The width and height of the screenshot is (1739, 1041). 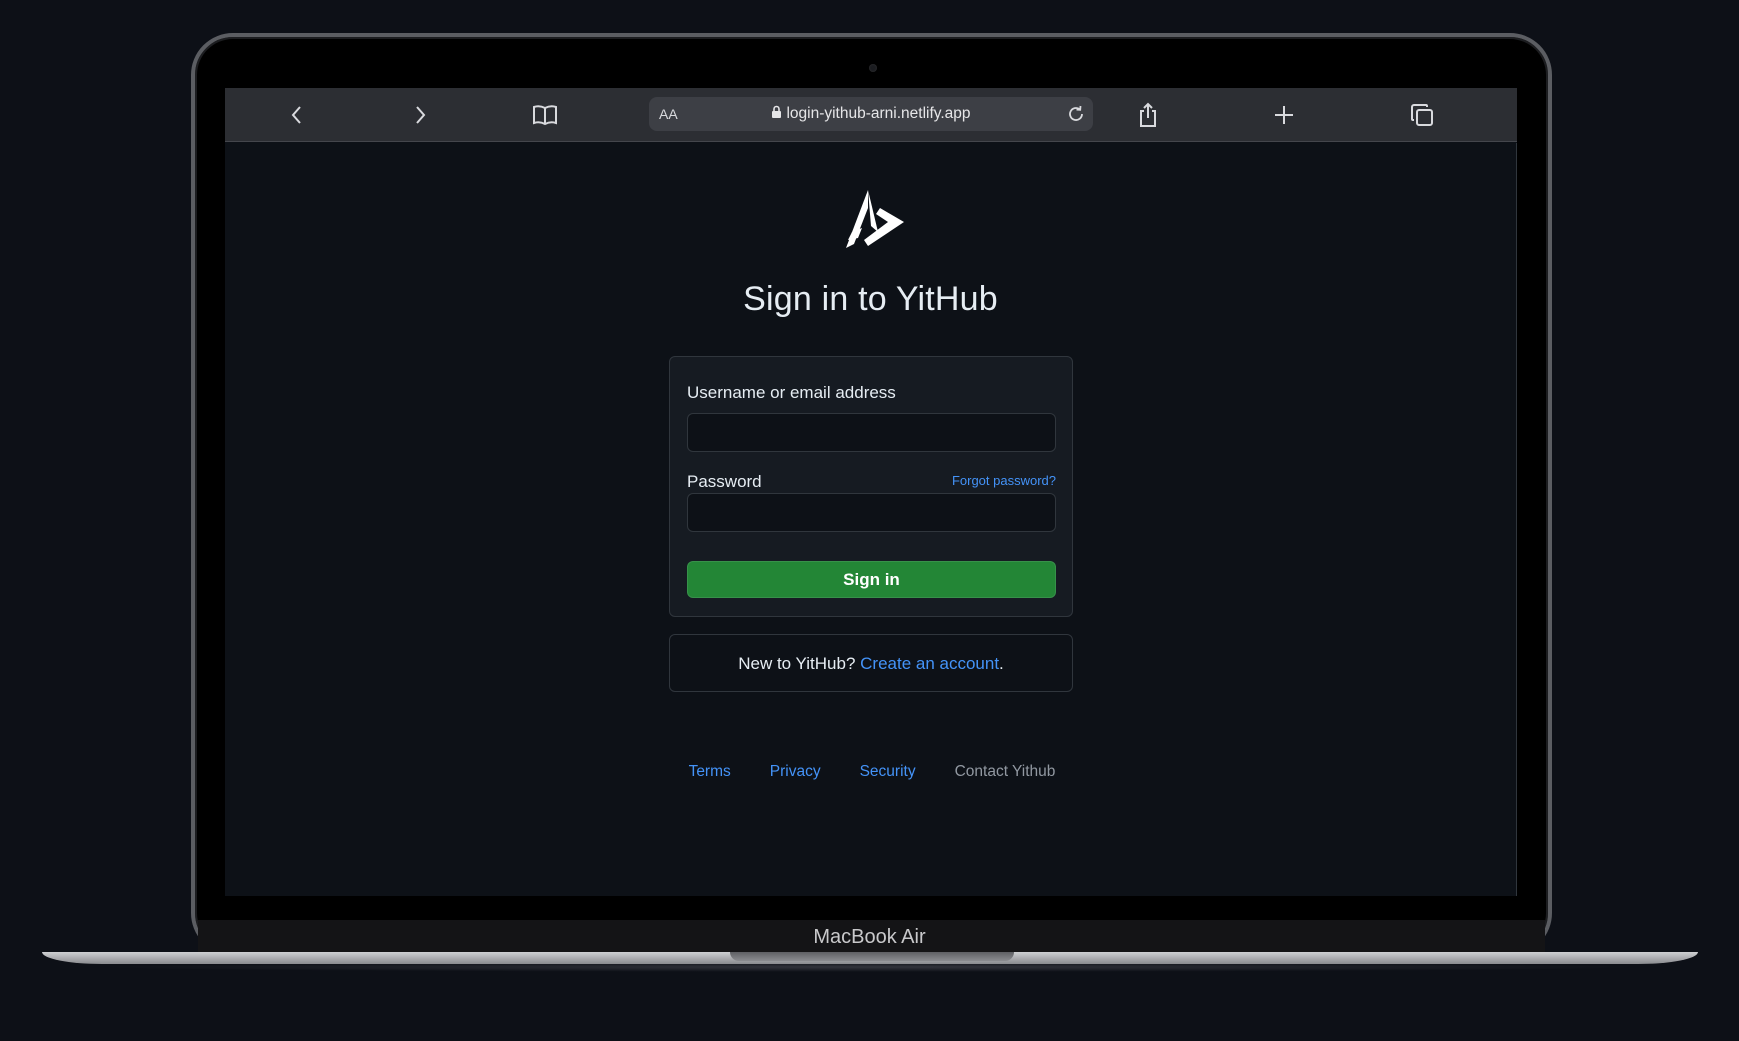 What do you see at coordinates (1005, 772) in the screenshot?
I see `footer-link-contact: Contact Yithub` at bounding box center [1005, 772].